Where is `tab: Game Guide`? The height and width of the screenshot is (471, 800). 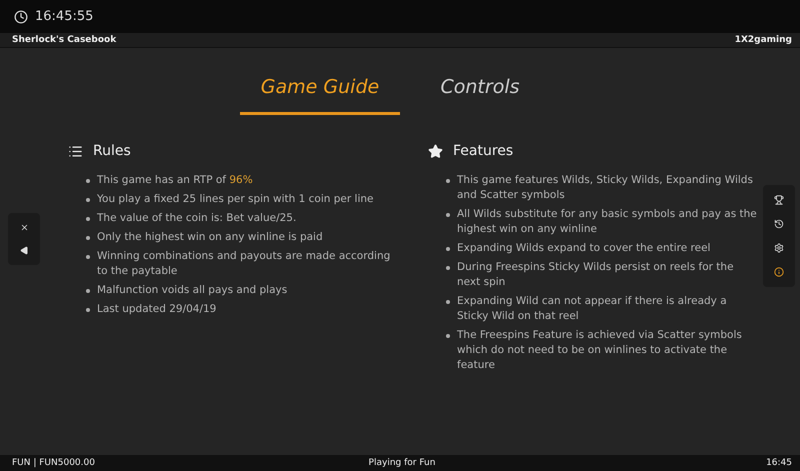 tab: Game Guide is located at coordinates (320, 95).